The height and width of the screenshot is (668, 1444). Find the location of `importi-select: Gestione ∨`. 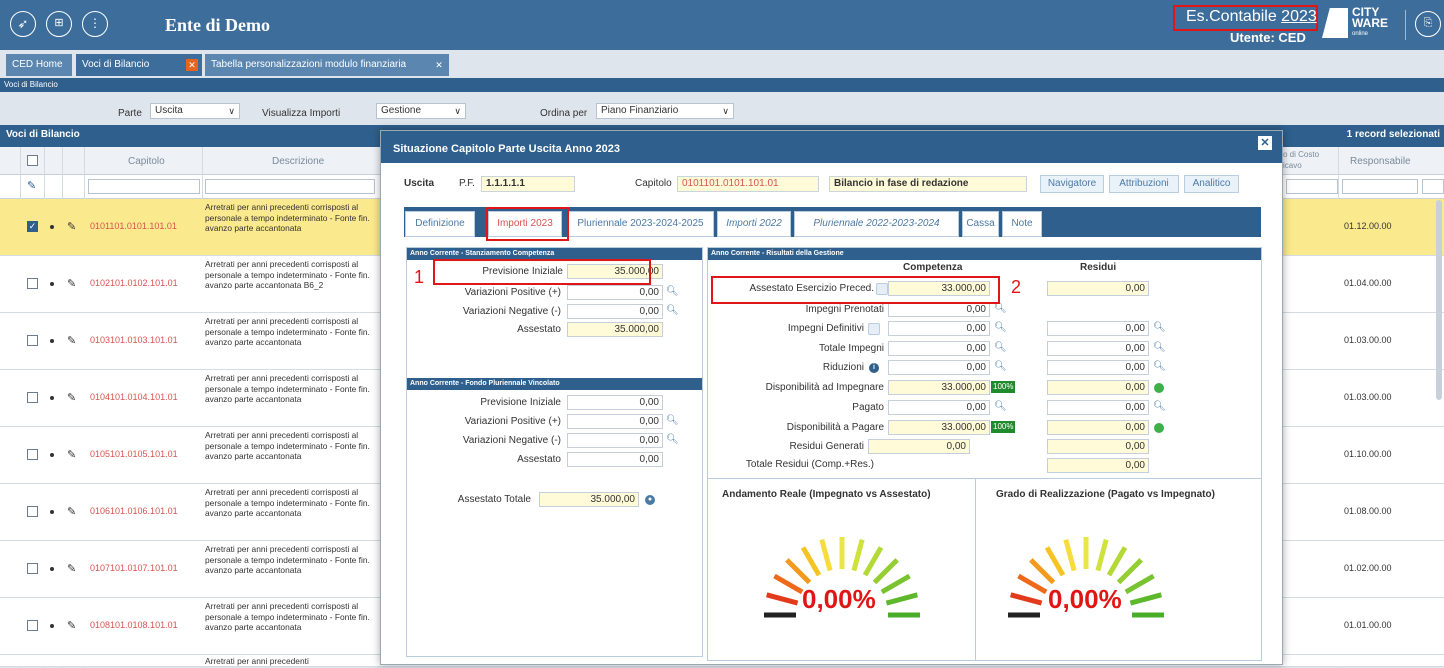

importi-select: Gestione ∨ is located at coordinates (421, 111).